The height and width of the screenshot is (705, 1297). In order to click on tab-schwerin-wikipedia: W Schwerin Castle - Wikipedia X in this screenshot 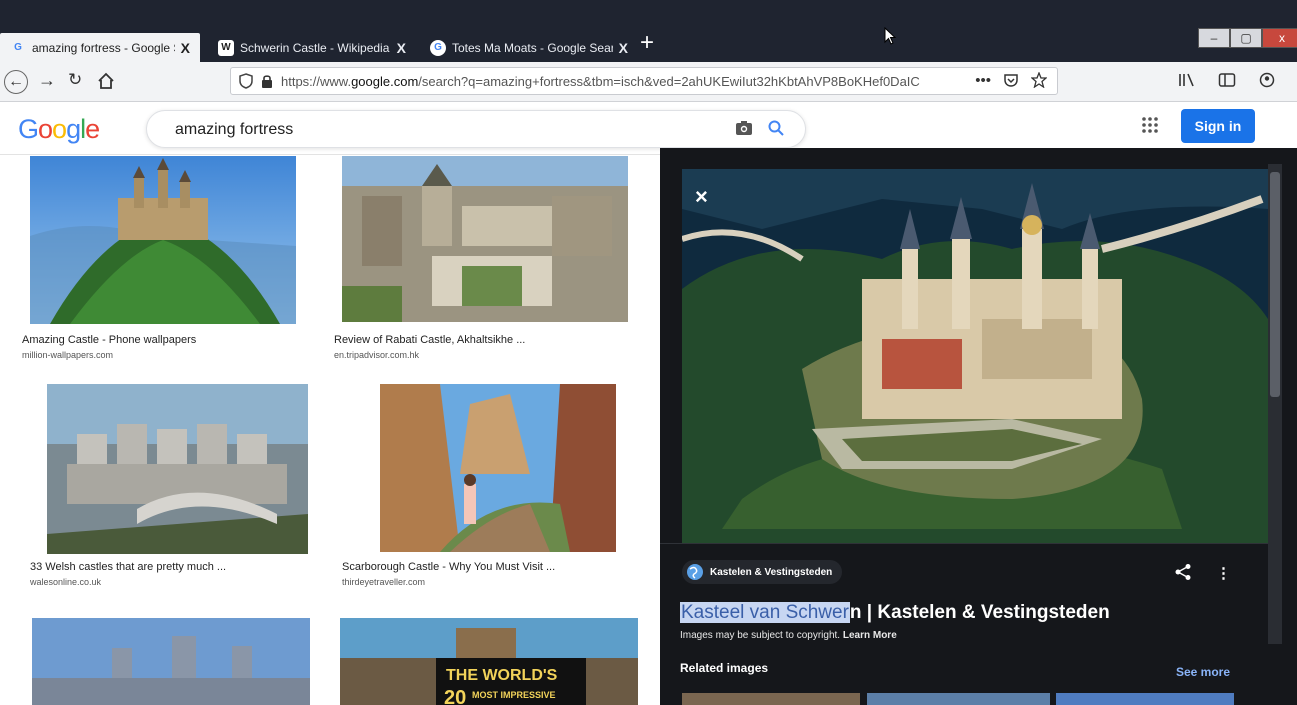, I will do `click(312, 47)`.